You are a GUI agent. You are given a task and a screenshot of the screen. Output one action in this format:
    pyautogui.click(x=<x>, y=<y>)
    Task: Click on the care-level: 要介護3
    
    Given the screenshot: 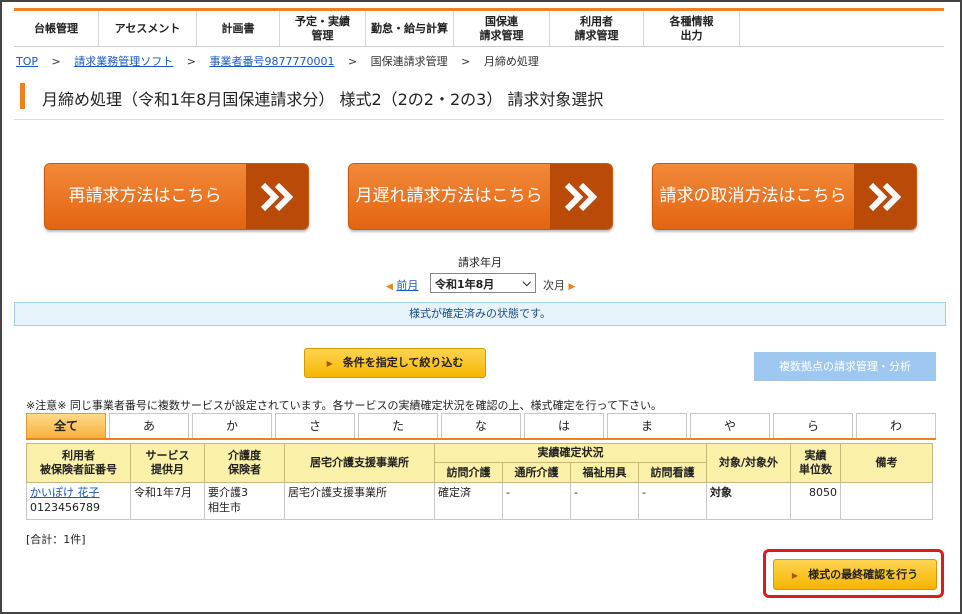 What is the action you would take?
    pyautogui.click(x=228, y=492)
    